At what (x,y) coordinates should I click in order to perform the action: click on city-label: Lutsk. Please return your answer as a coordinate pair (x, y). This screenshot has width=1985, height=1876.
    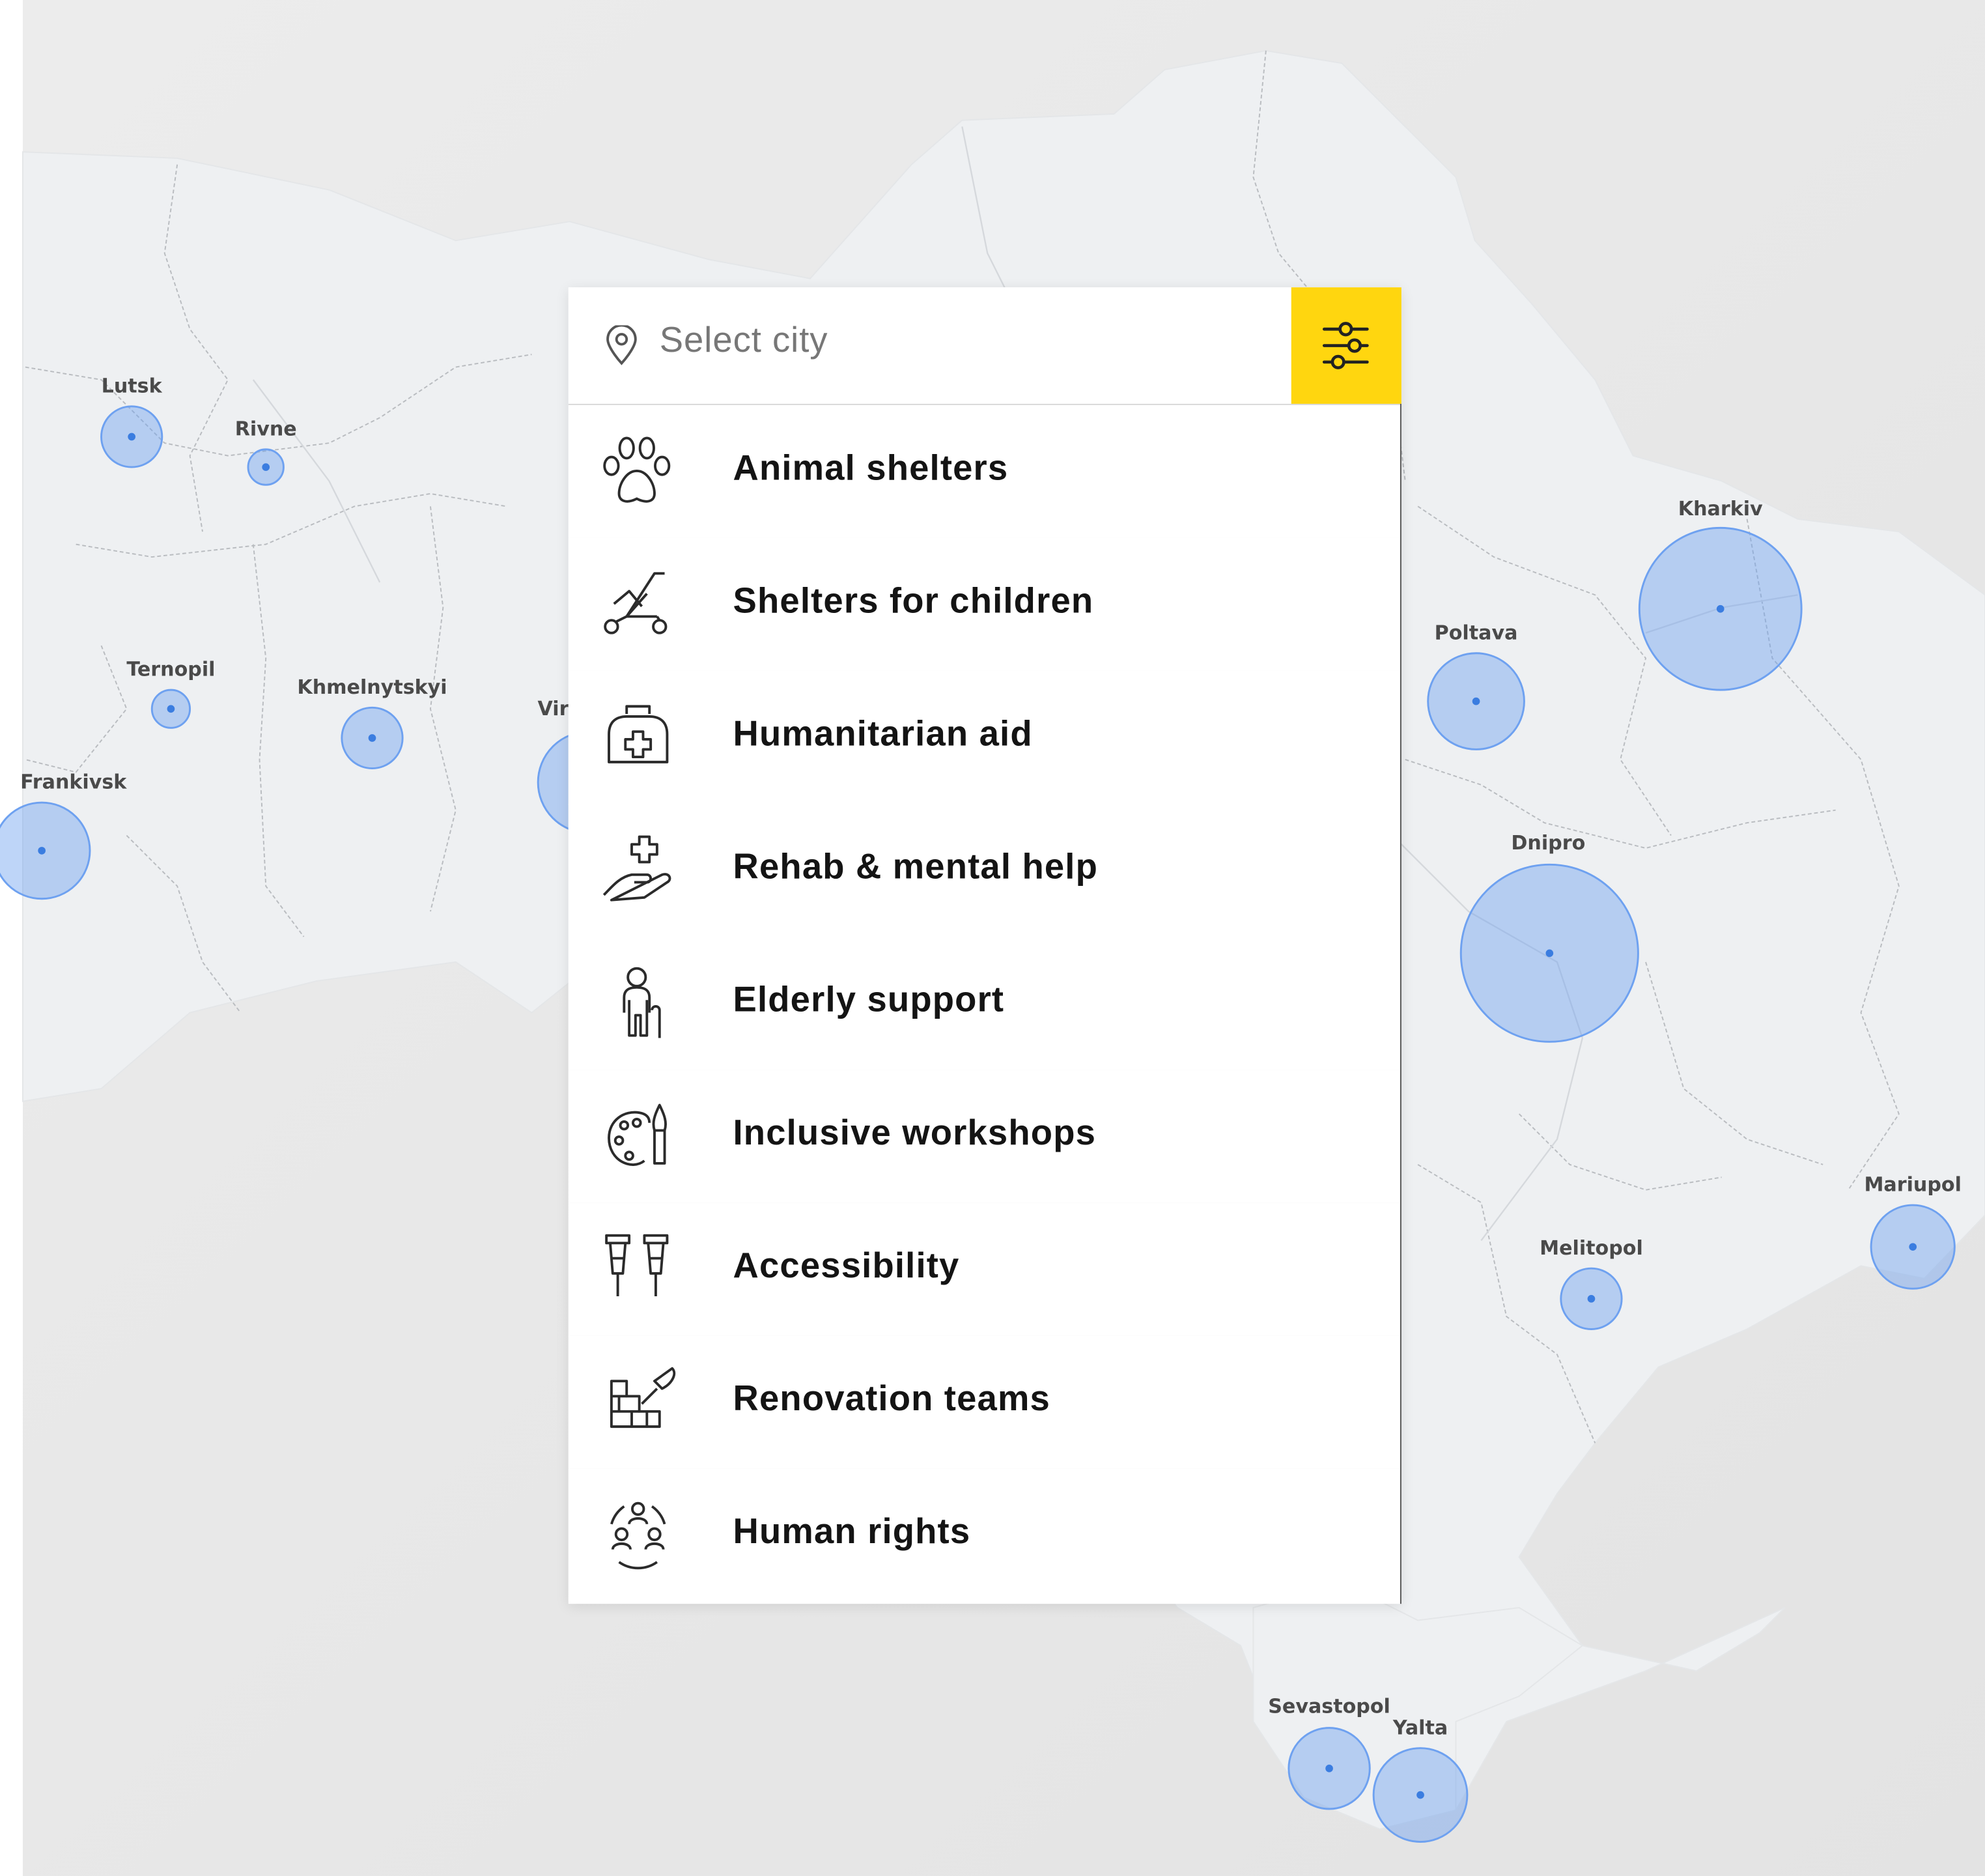
    Looking at the image, I should click on (132, 386).